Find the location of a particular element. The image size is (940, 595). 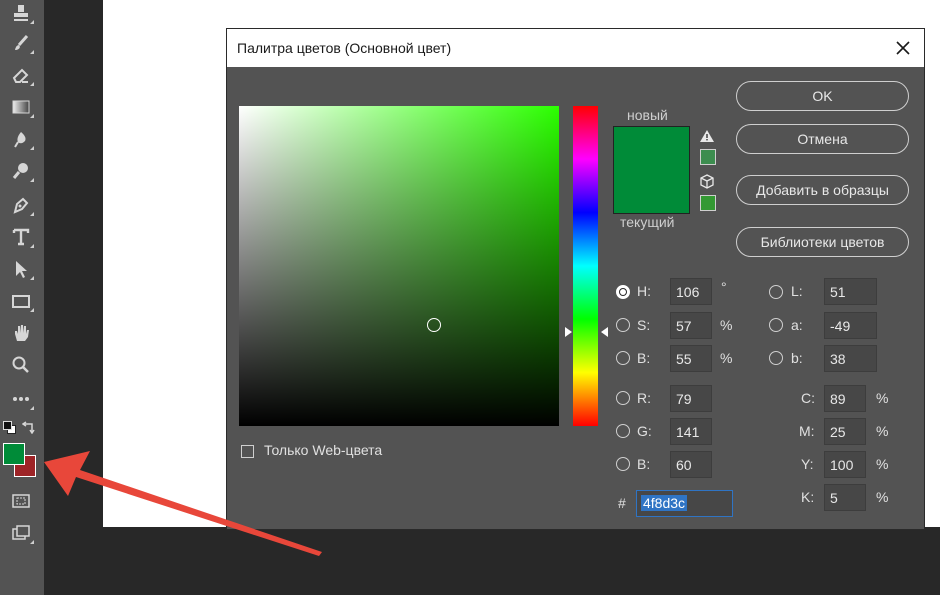

screen-mode-icon is located at coordinates (21, 532).